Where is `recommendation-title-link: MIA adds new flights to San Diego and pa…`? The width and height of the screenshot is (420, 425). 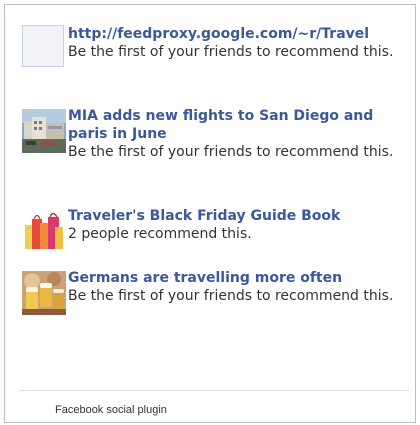
recommendation-title-link: MIA adds new flights to San Diego and pa… is located at coordinates (235, 125).